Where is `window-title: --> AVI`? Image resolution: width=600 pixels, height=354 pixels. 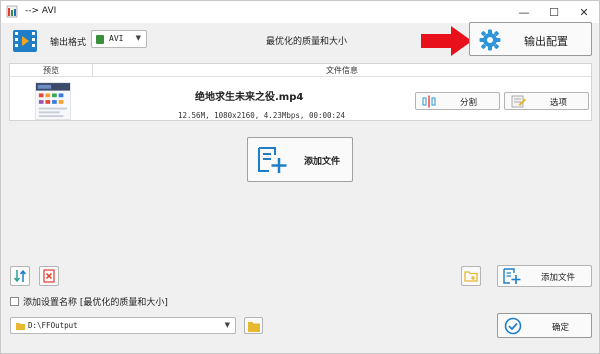 window-title: --> AVI is located at coordinates (41, 11).